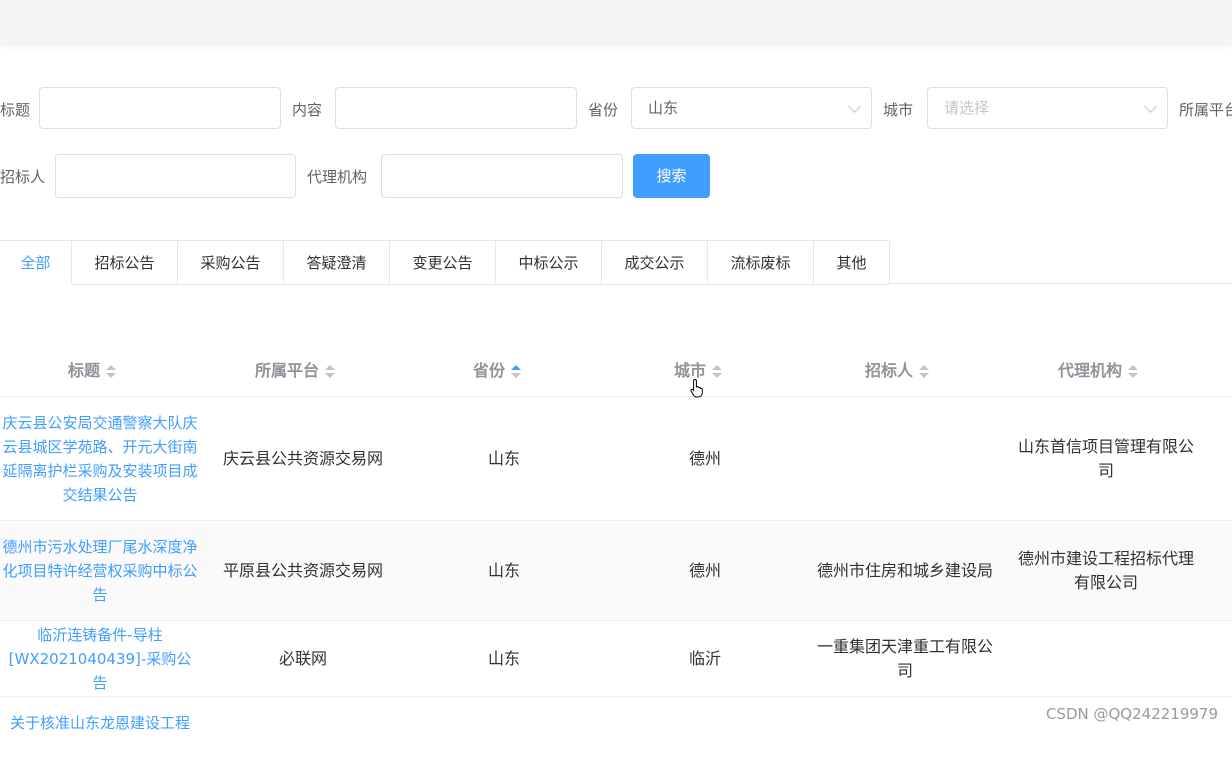 The width and height of the screenshot is (1232, 757). I want to click on row-platform: 庆云县公共资源交易网, so click(302, 458).